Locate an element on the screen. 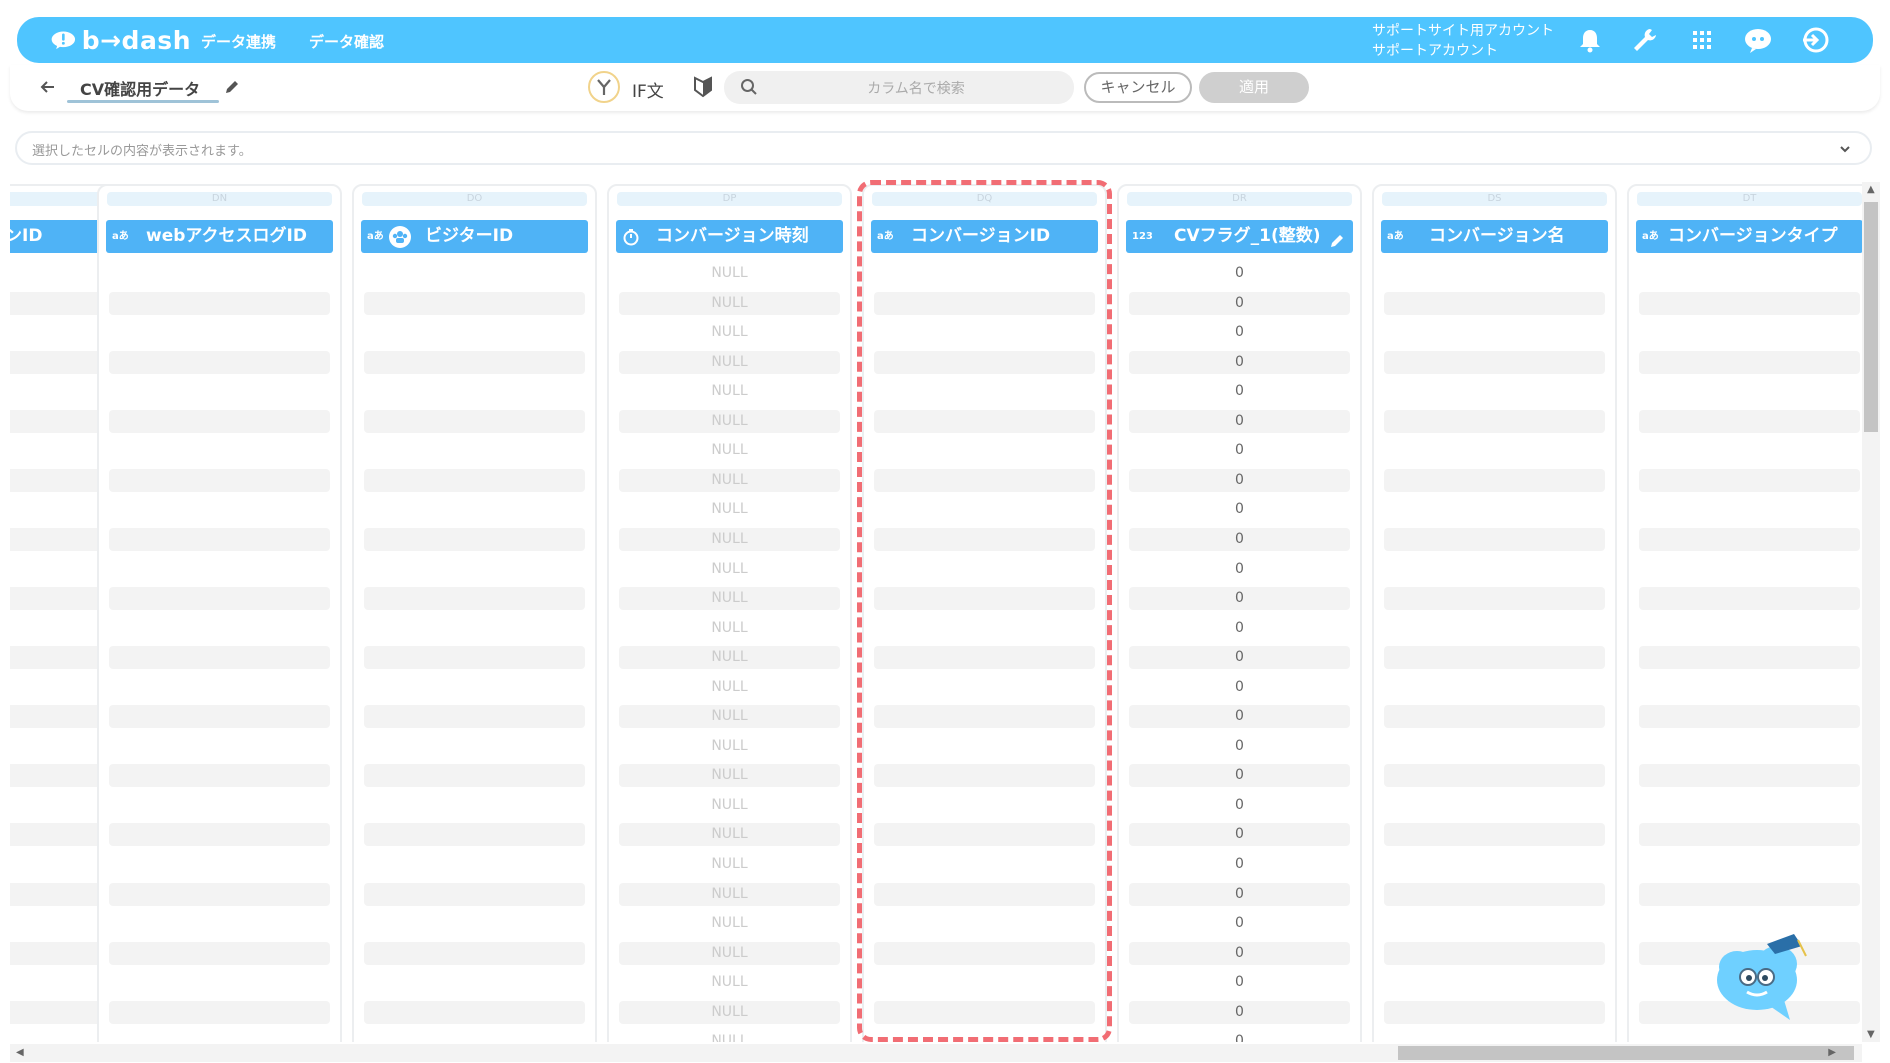 The height and width of the screenshot is (1063, 1890). column-header: コンバージョン時刻 is located at coordinates (729, 236).